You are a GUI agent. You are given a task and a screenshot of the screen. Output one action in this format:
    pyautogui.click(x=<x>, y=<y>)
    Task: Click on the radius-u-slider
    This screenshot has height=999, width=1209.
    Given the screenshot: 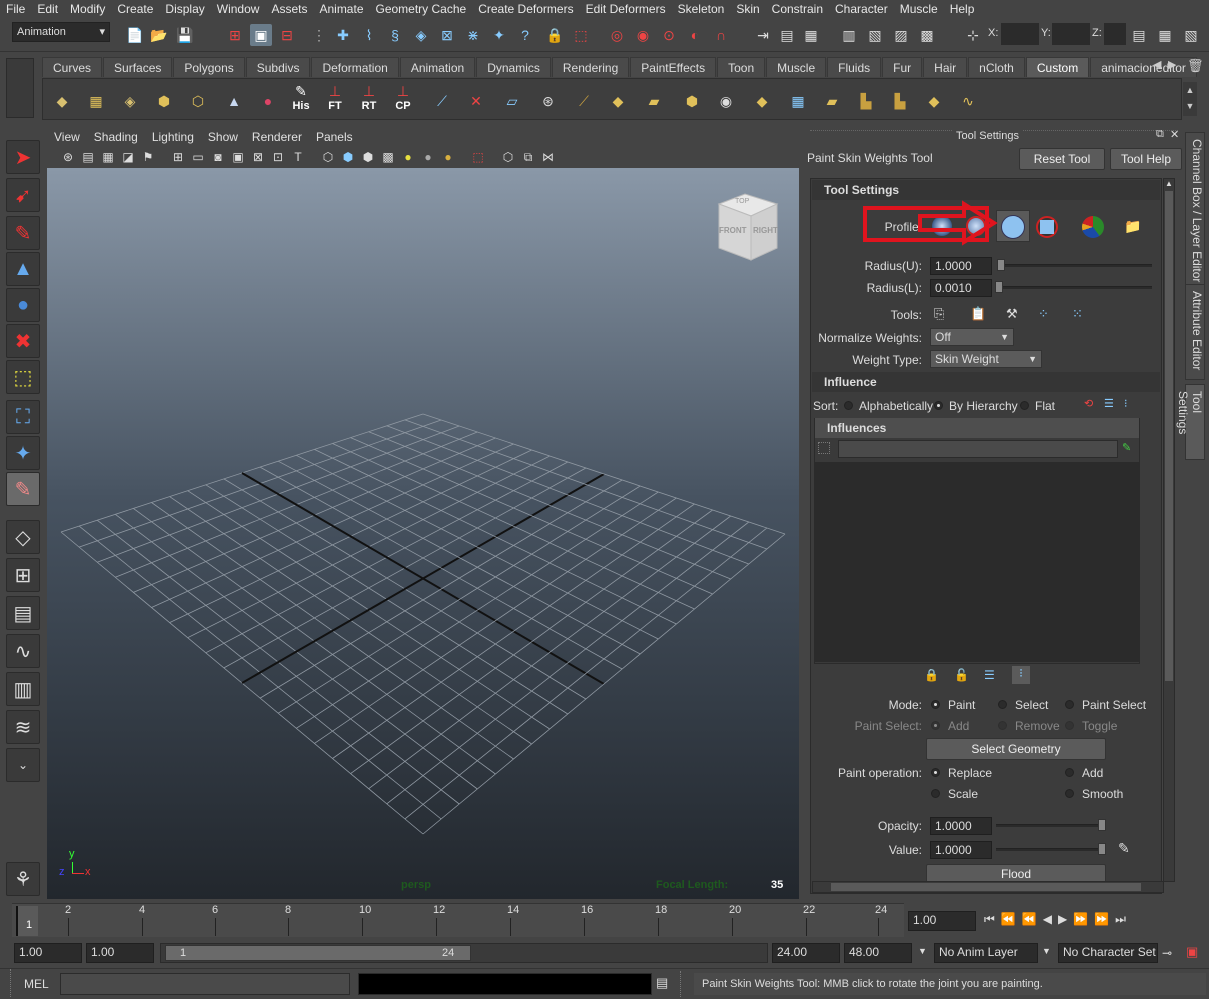 What is the action you would take?
    pyautogui.click(x=1076, y=265)
    